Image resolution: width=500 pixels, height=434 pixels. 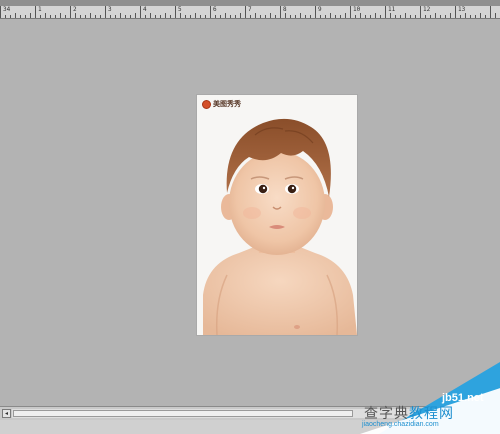 I want to click on horizontal-ruler: 34 1 2 3 4 5 6 7 8 9 10 11 12 13, so click(x=250, y=12).